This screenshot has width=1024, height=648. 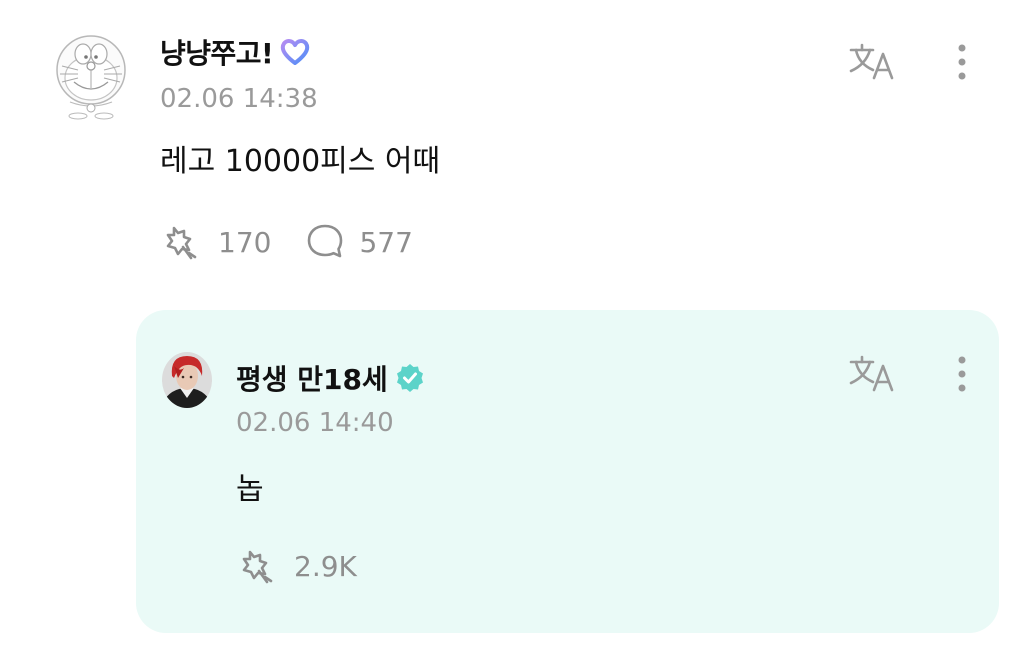 I want to click on reply-username: 평생 만18세, so click(x=312, y=378).